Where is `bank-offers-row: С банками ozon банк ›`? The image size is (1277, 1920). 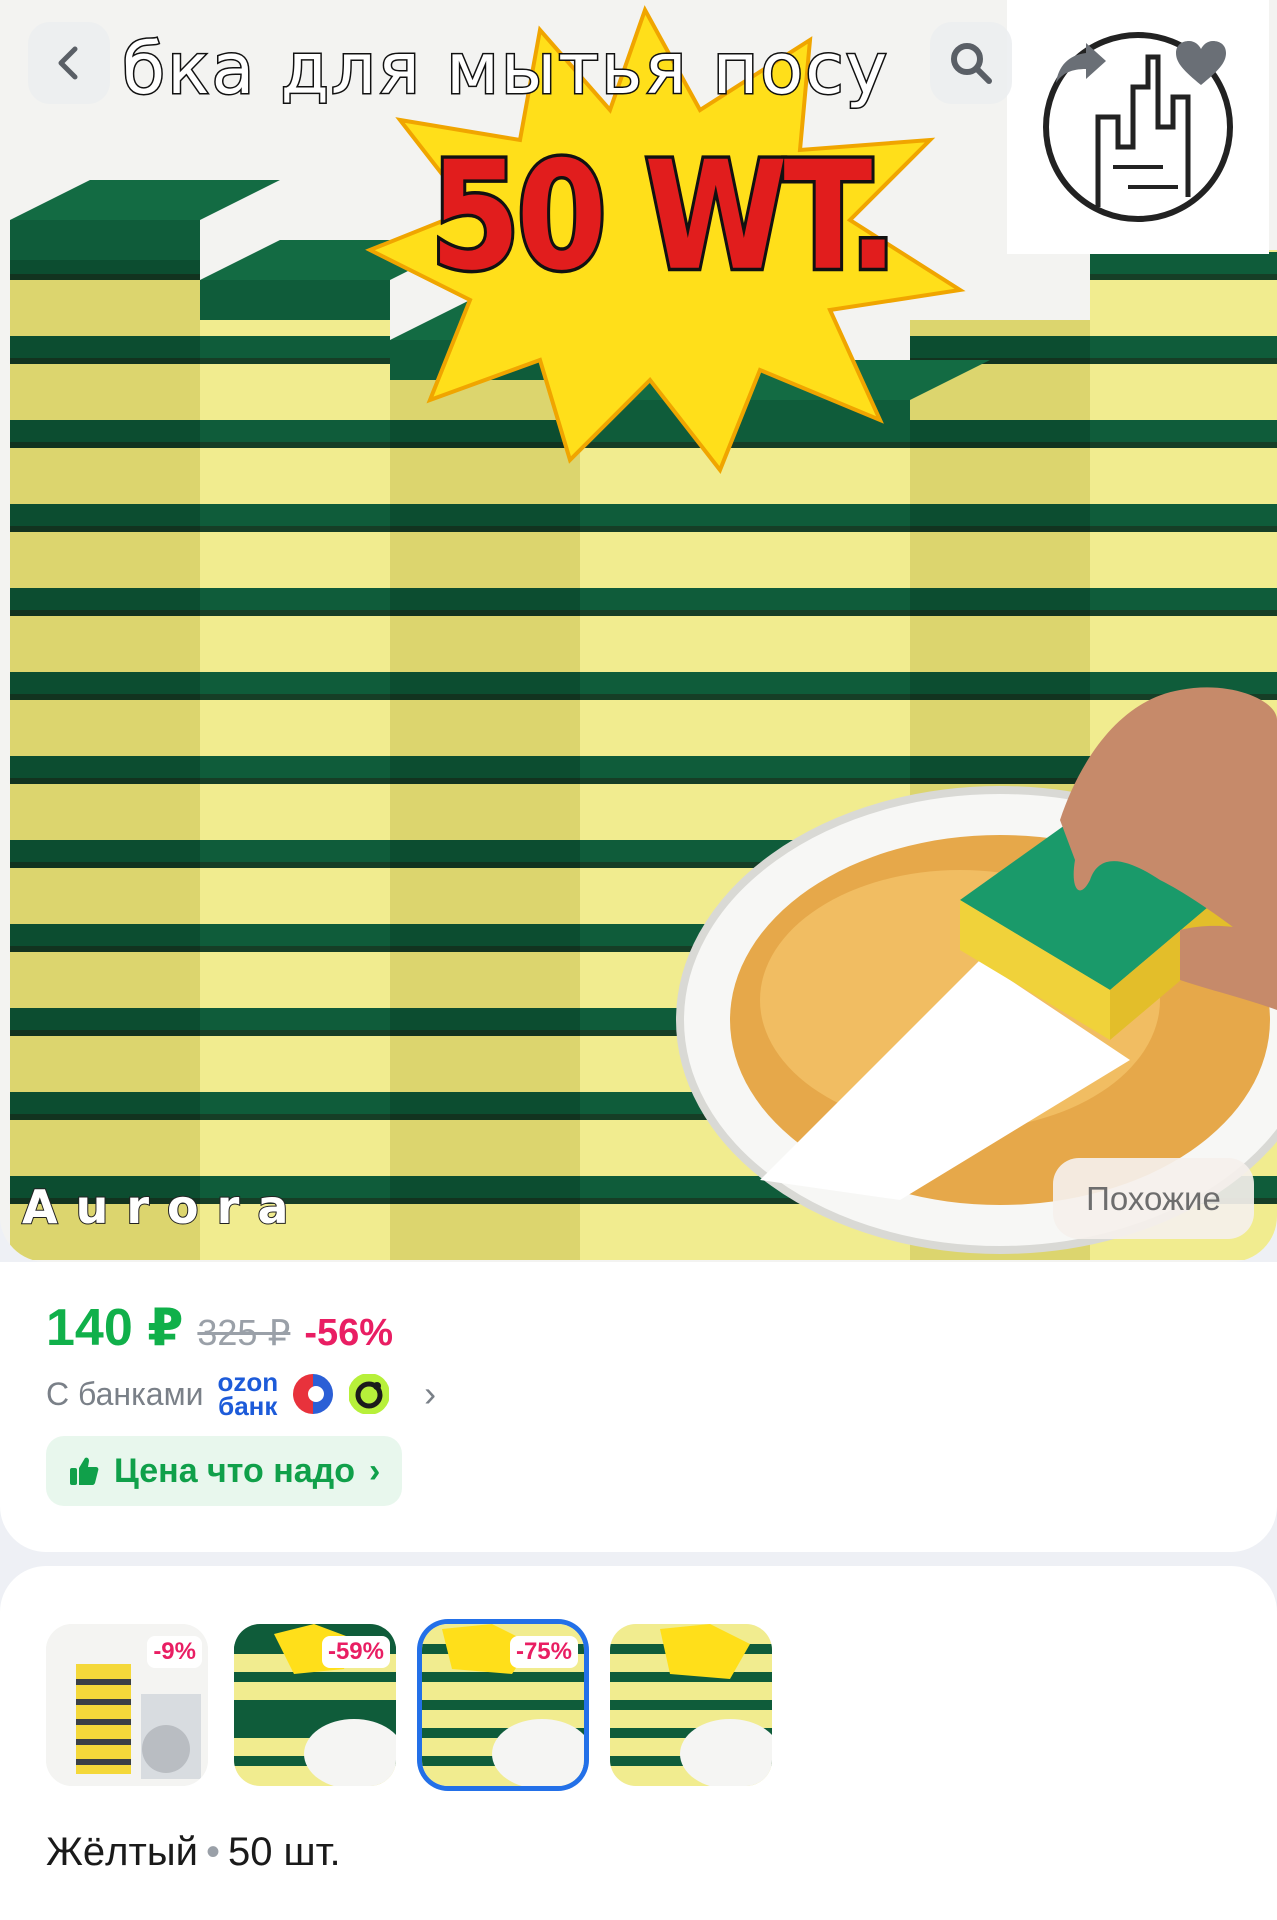
bank-offers-row: С банками ozon банк › is located at coordinates (241, 1395).